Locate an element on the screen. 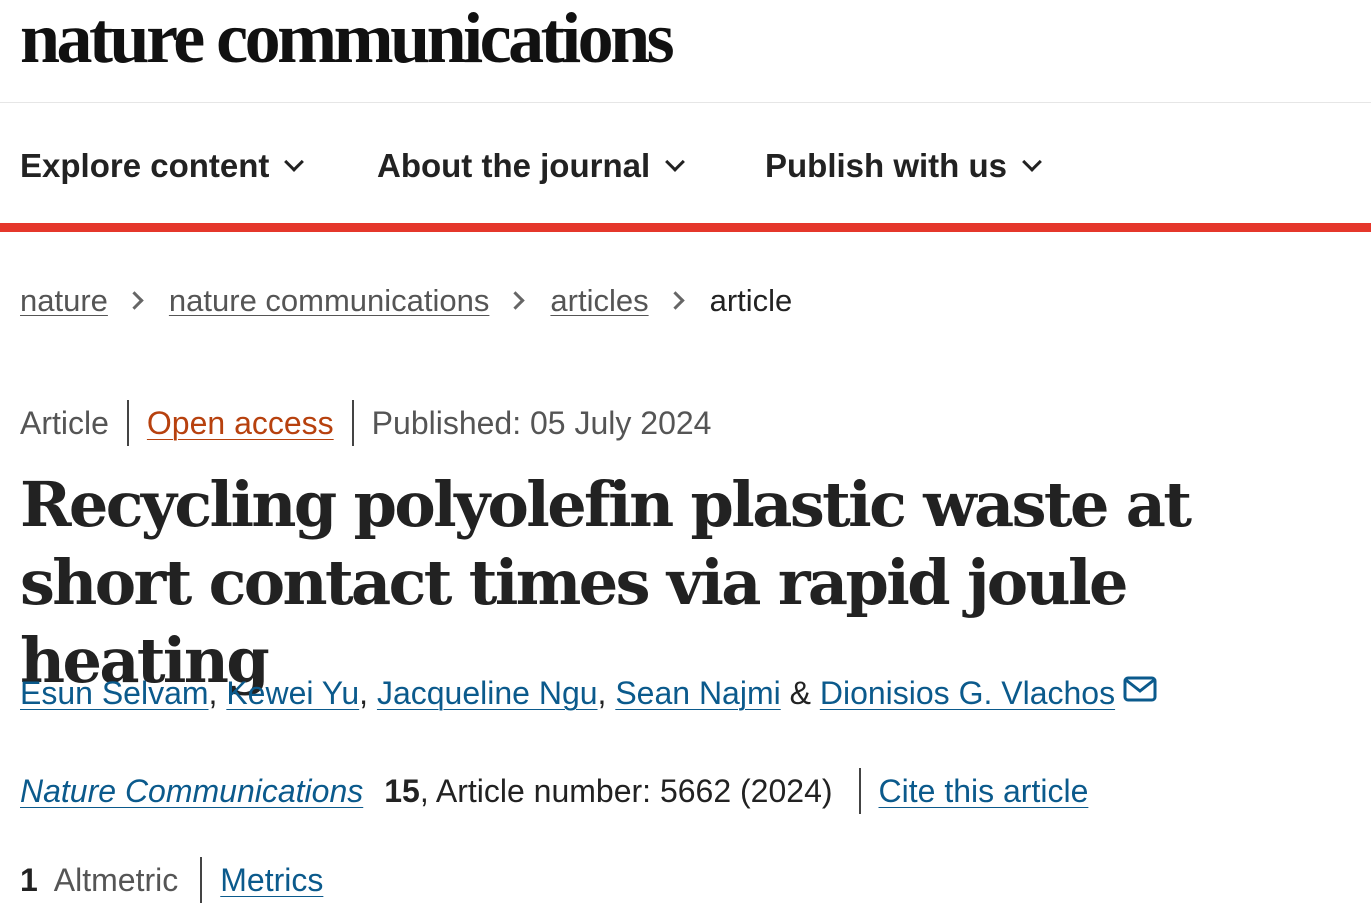  author-link: Sean Najmi is located at coordinates (697, 693).